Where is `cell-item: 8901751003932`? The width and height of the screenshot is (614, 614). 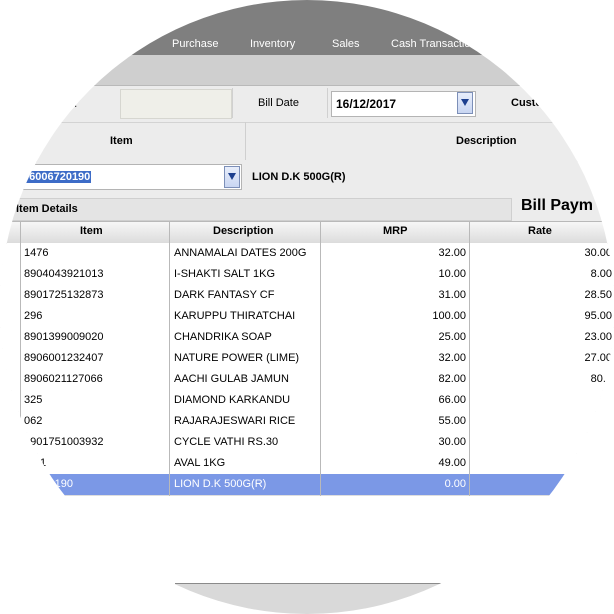
cell-item: 8901751003932 is located at coordinates (64, 442).